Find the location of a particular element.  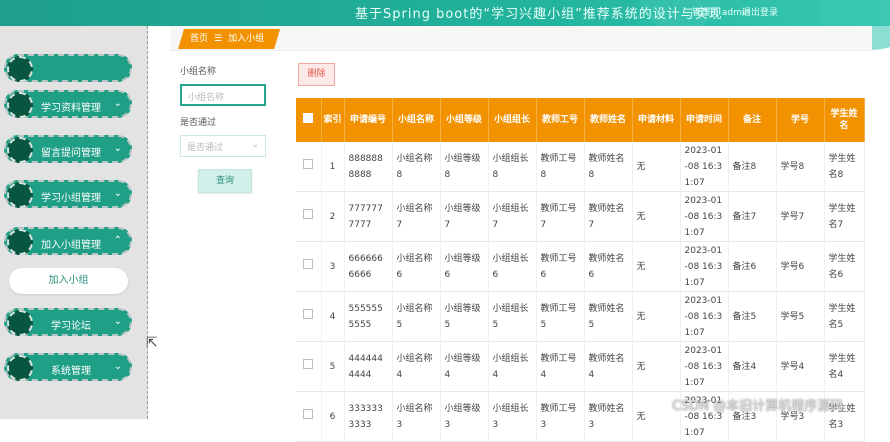

table-cell: 教师姓名4 is located at coordinates (608, 366).